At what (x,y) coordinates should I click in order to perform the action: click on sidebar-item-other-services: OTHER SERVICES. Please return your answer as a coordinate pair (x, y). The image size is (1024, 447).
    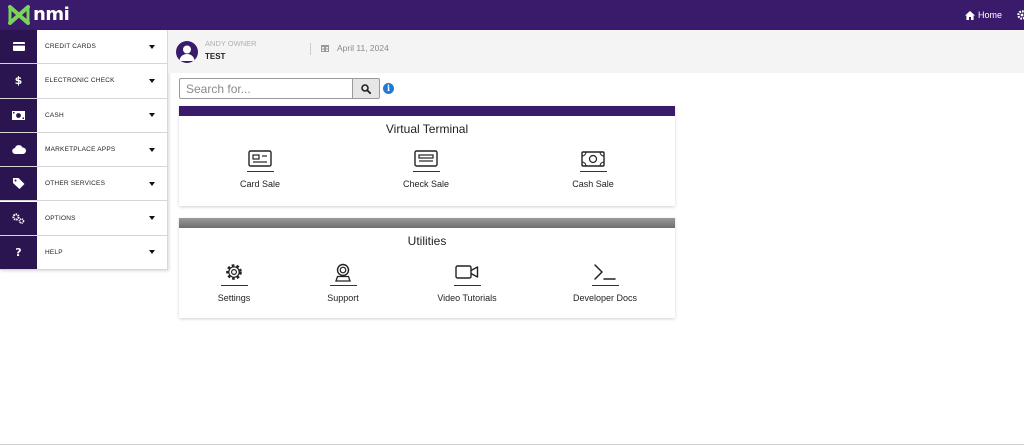
    Looking at the image, I should click on (84, 184).